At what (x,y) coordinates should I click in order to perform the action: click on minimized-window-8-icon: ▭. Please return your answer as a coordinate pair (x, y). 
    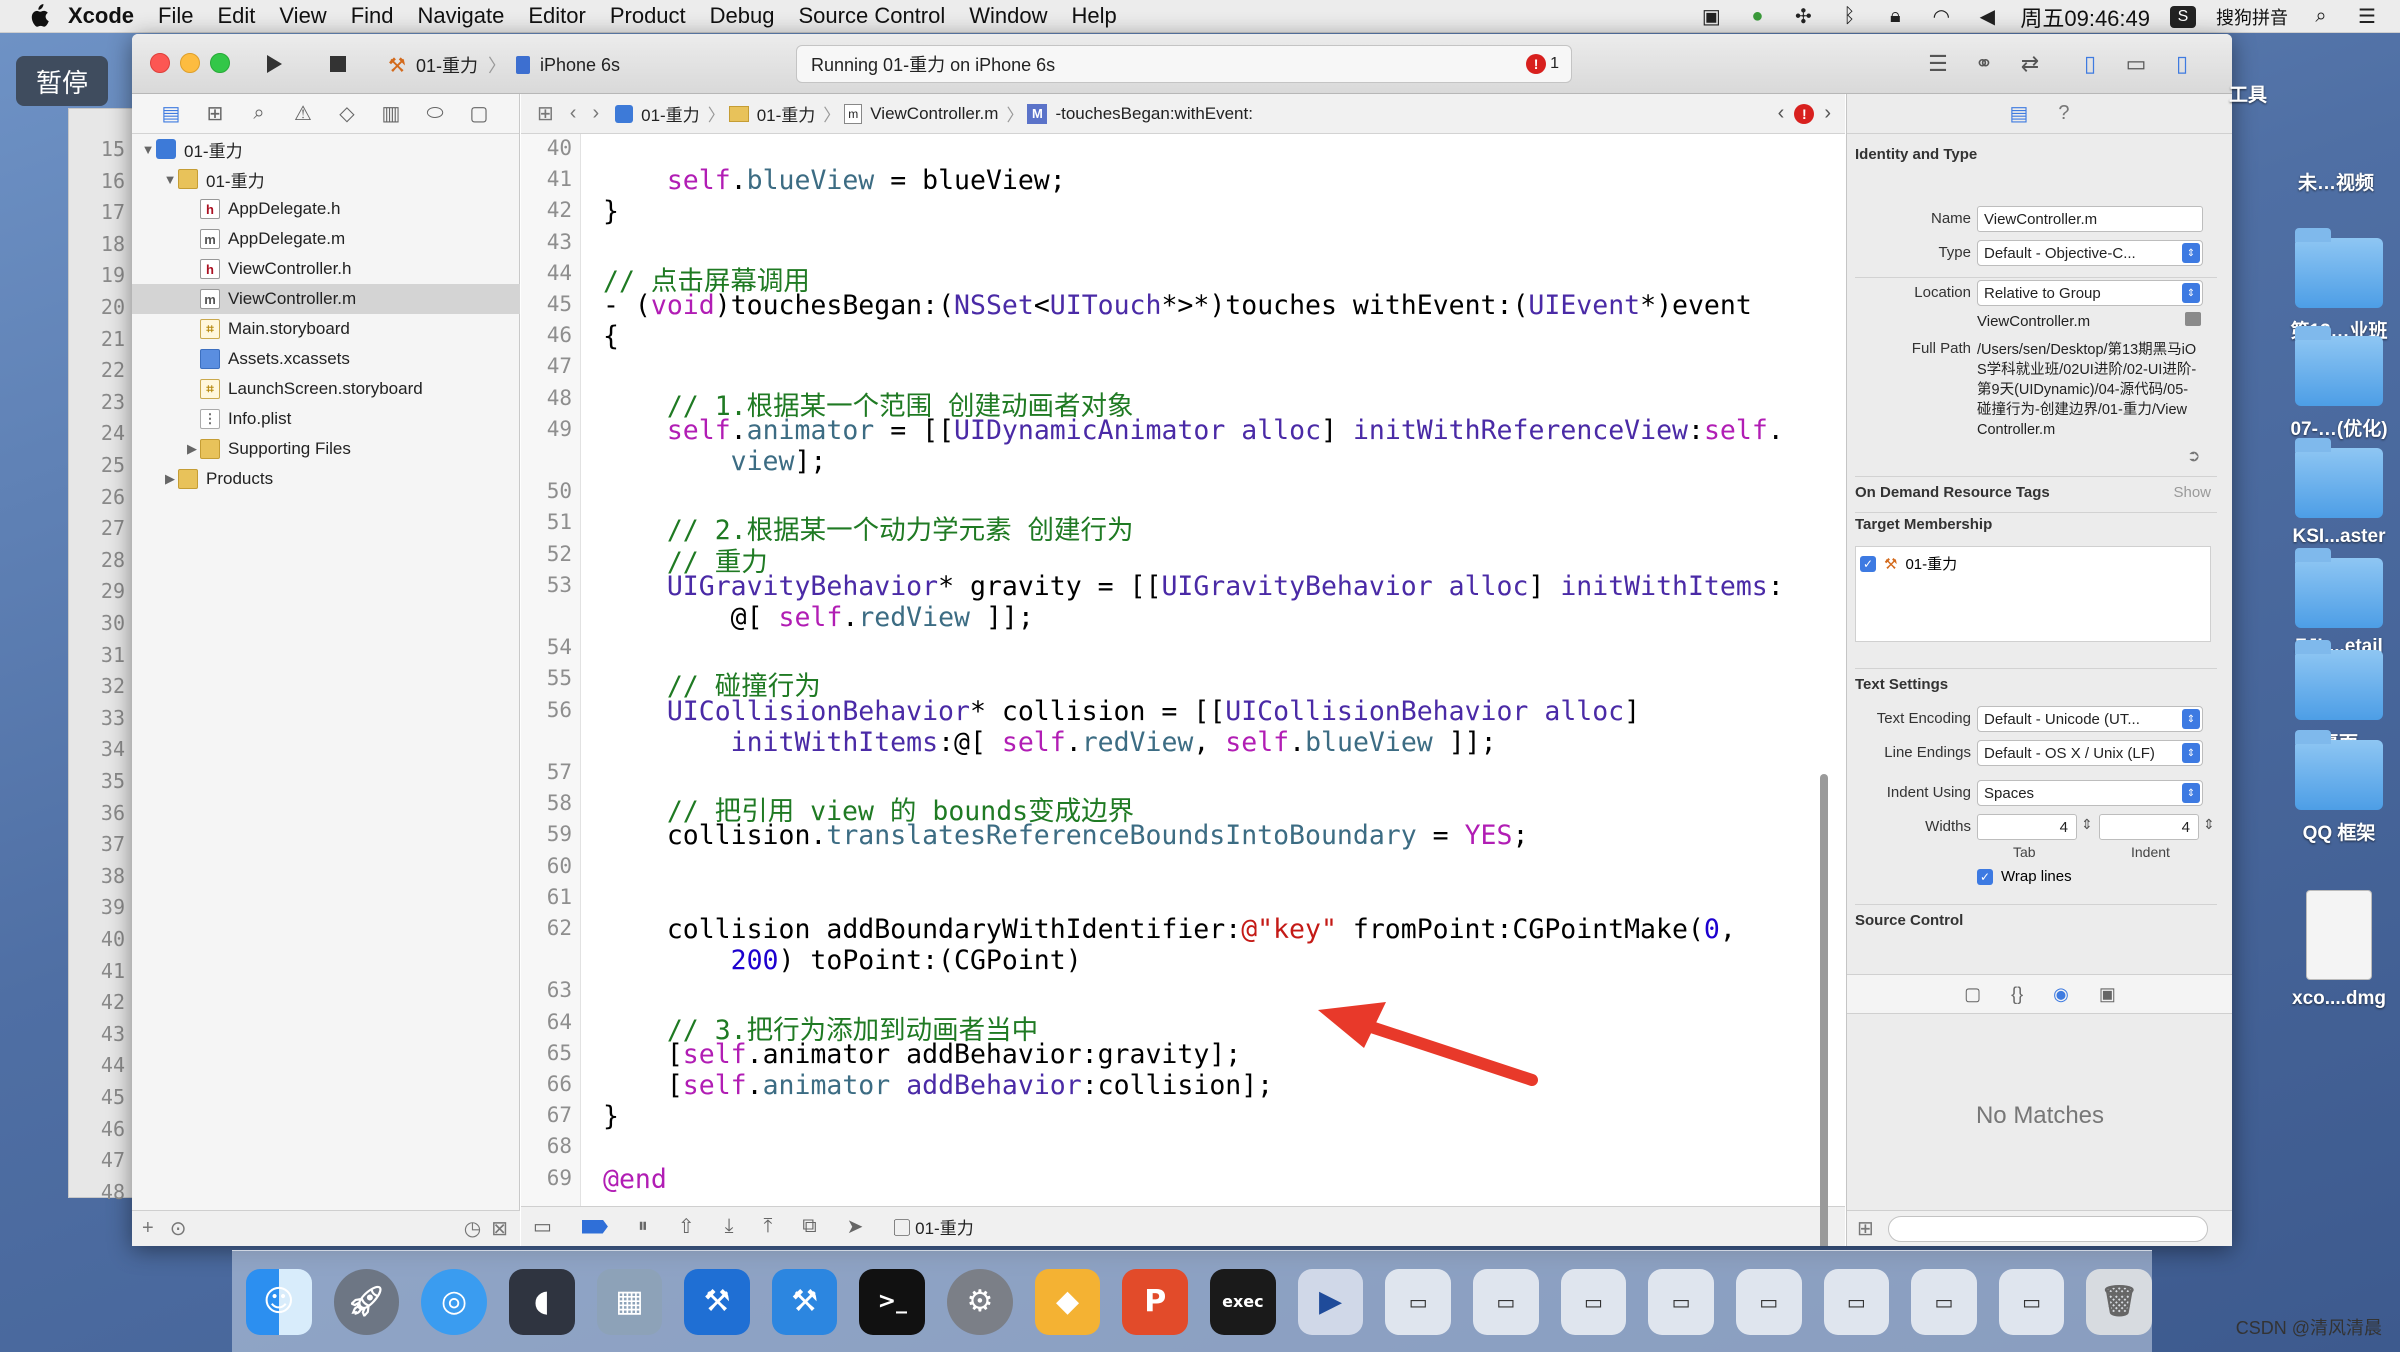
    Looking at the image, I should click on (2031, 1301).